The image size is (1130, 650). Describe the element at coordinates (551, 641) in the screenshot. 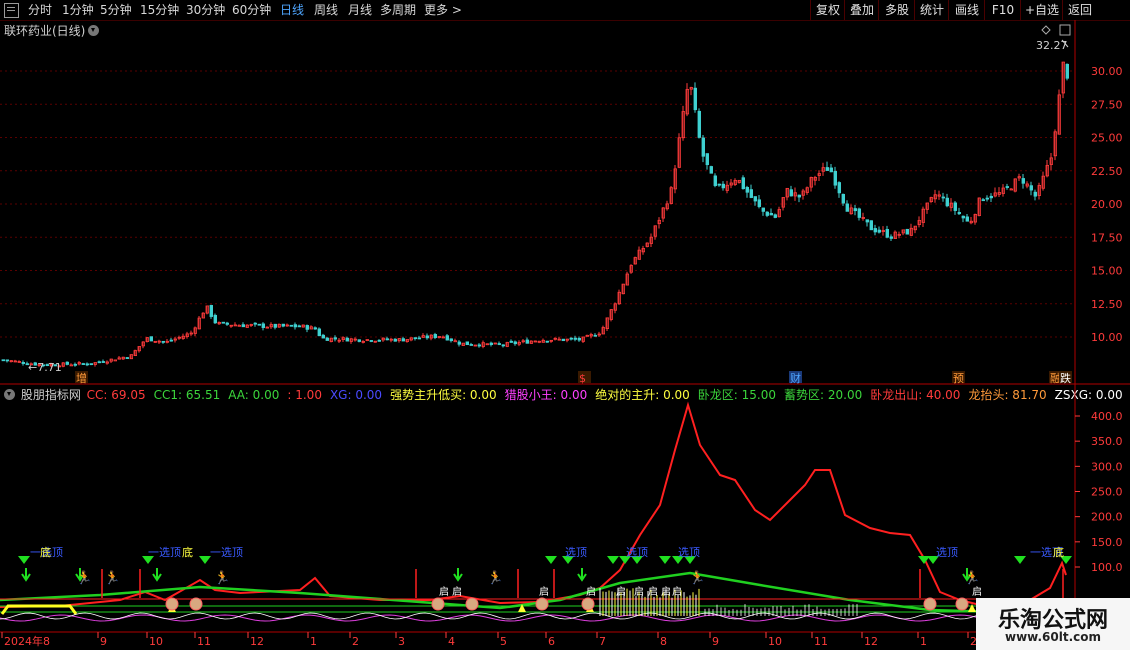

I see `time-label: 6` at that location.